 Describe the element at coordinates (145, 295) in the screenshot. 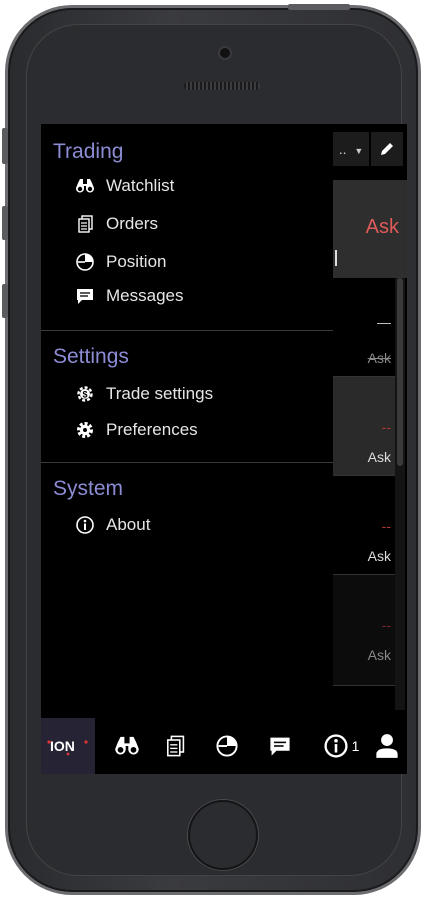

I see `menu-item-label: Messages` at that location.